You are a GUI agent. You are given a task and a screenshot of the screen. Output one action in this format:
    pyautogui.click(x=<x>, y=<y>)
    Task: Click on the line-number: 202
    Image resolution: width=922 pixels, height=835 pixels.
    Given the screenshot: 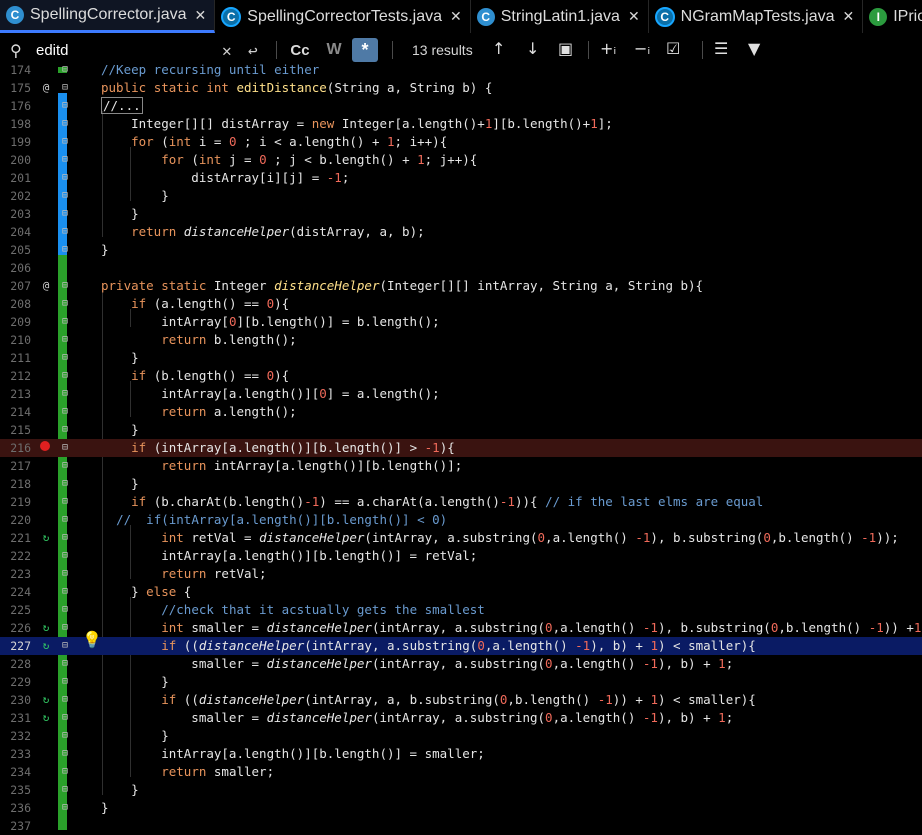 What is the action you would take?
    pyautogui.click(x=15, y=196)
    